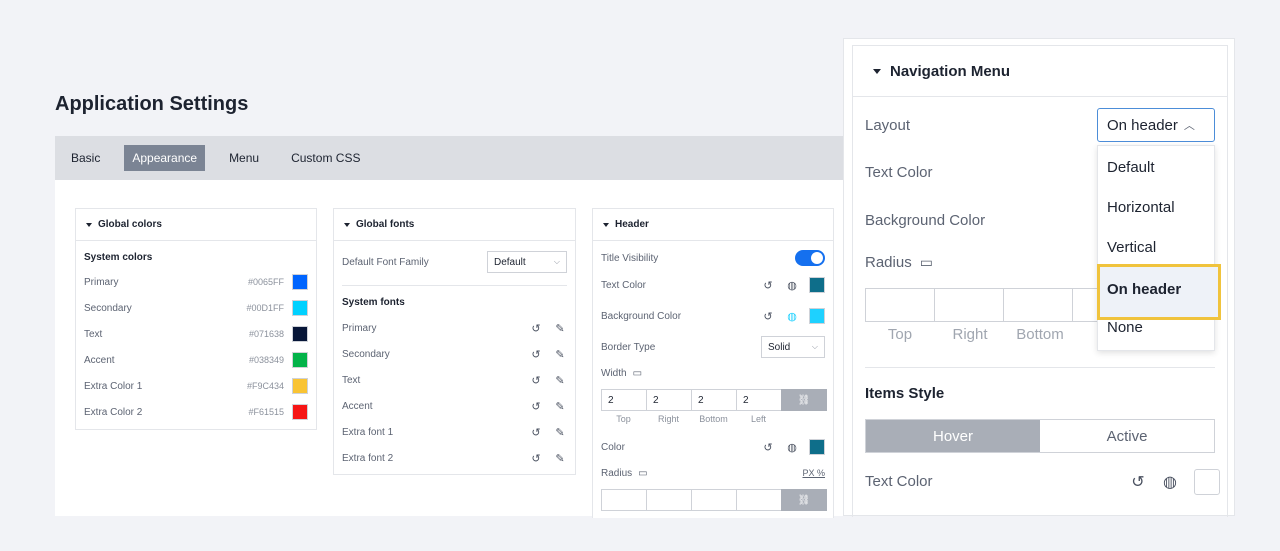 The width and height of the screenshot is (1280, 551). I want to click on color-hex: #F9C434, so click(265, 386).